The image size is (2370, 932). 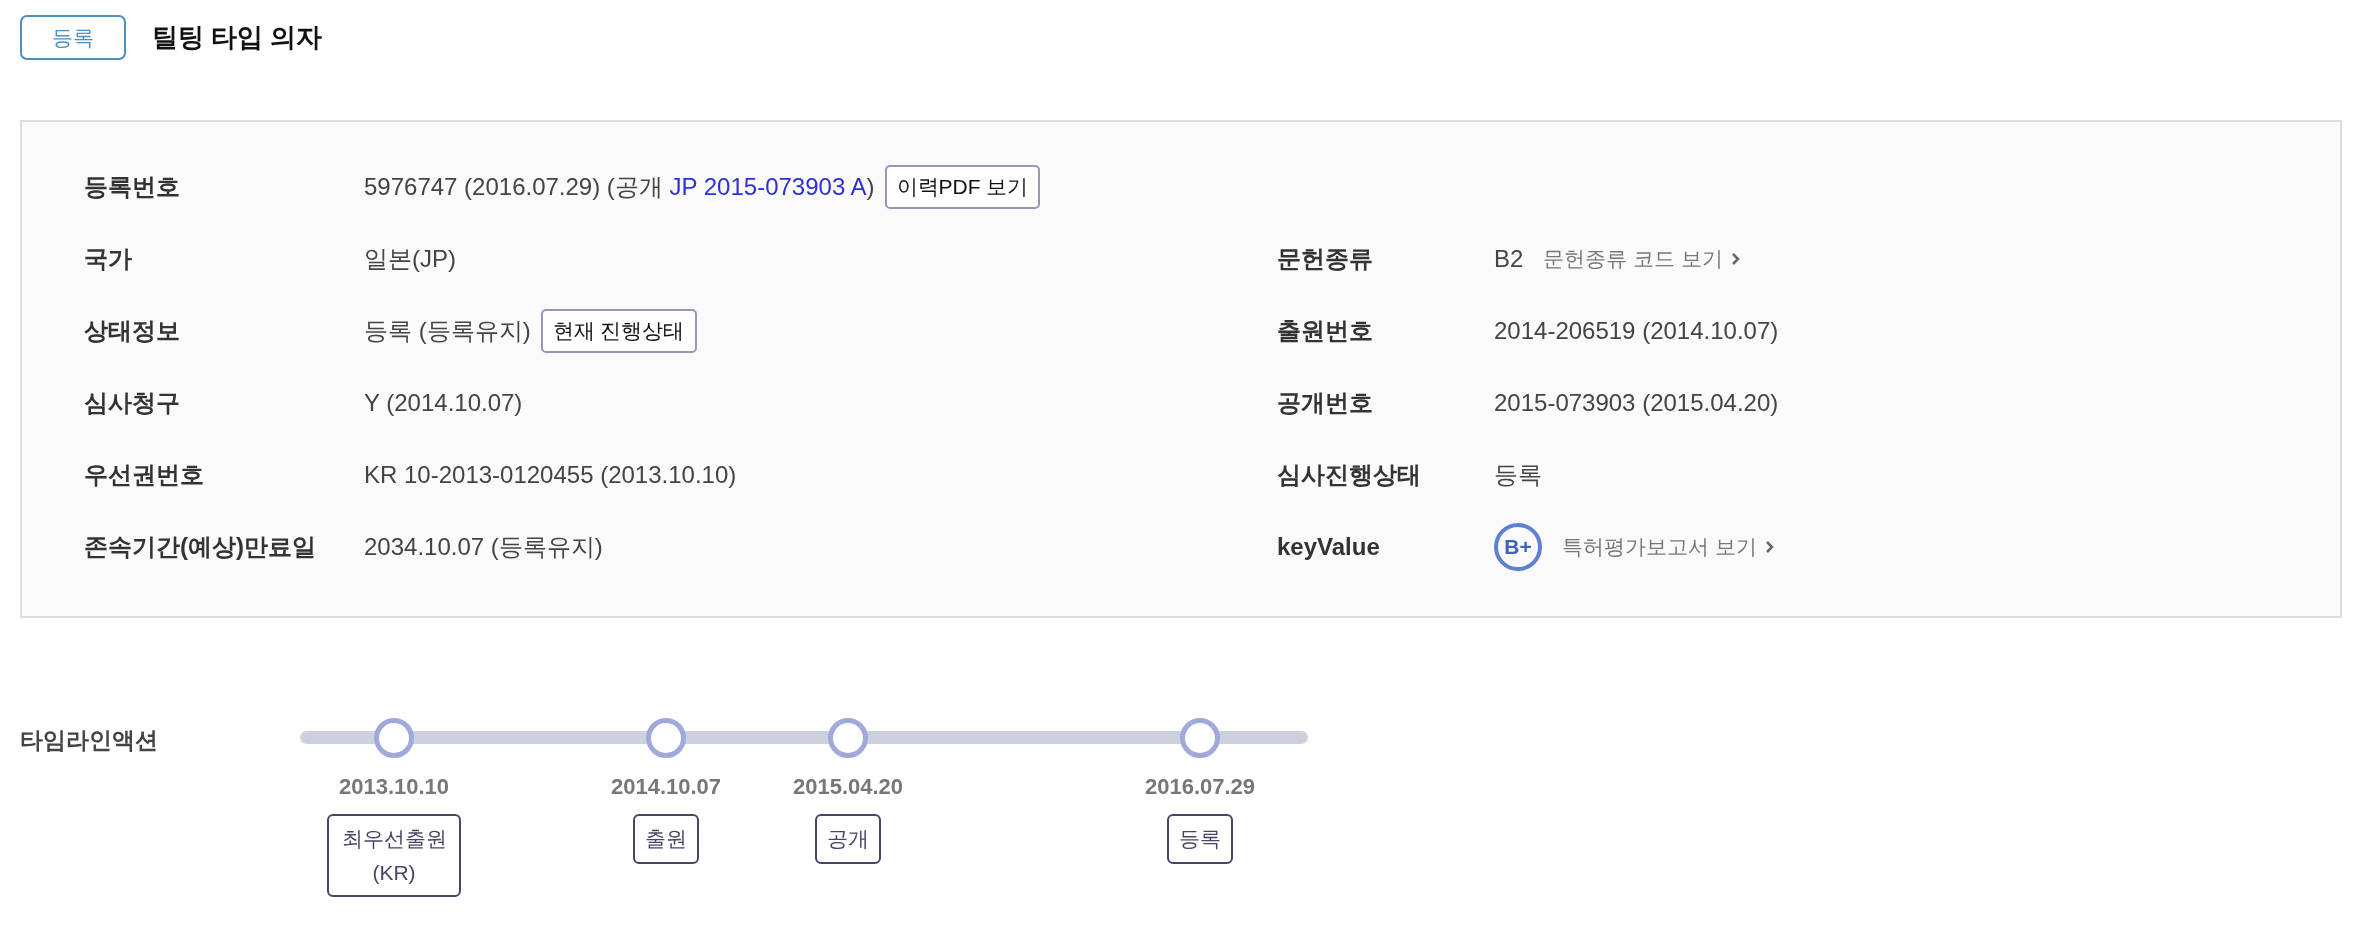 I want to click on event-date: 2014.10.07, so click(x=666, y=787).